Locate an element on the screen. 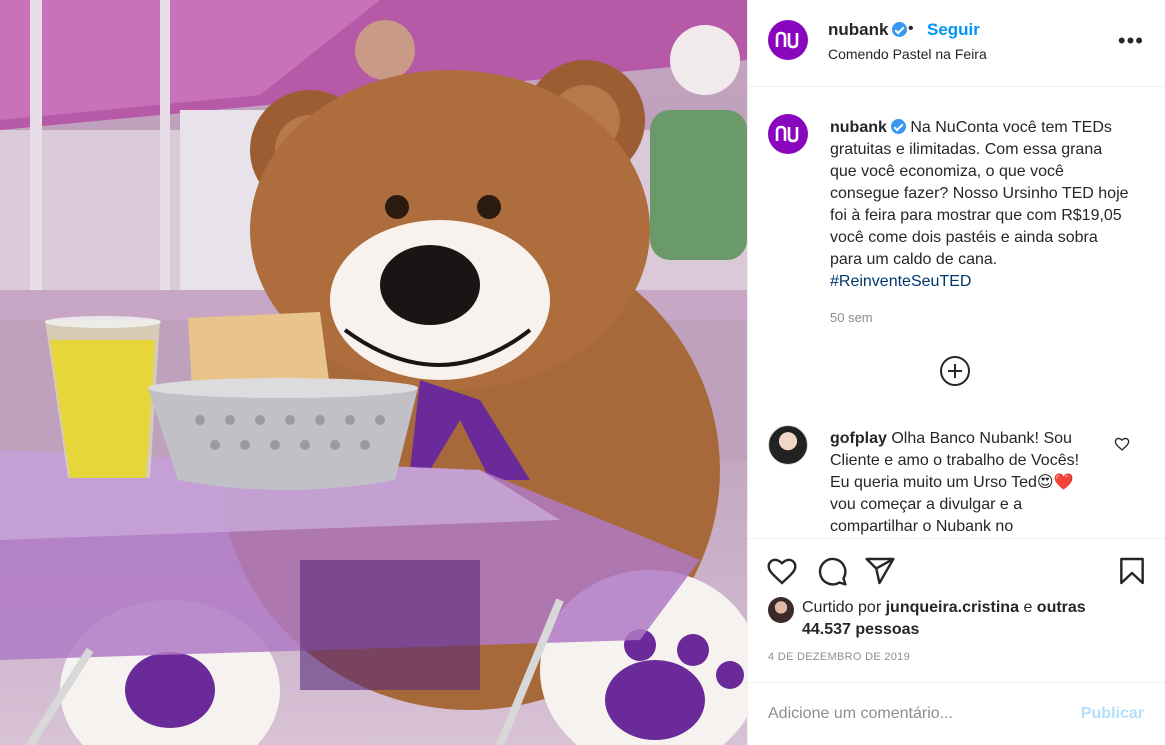 The width and height of the screenshot is (1165, 745). liker-avatar is located at coordinates (781, 610).